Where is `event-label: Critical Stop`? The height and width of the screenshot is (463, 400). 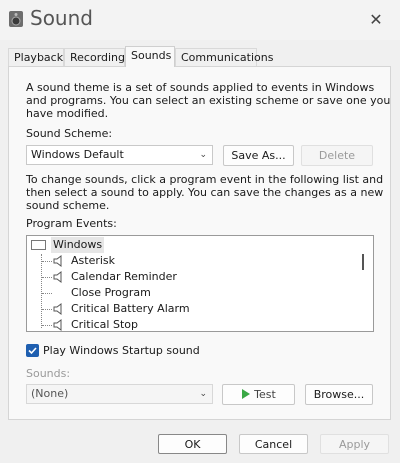
event-label: Critical Stop is located at coordinates (104, 324).